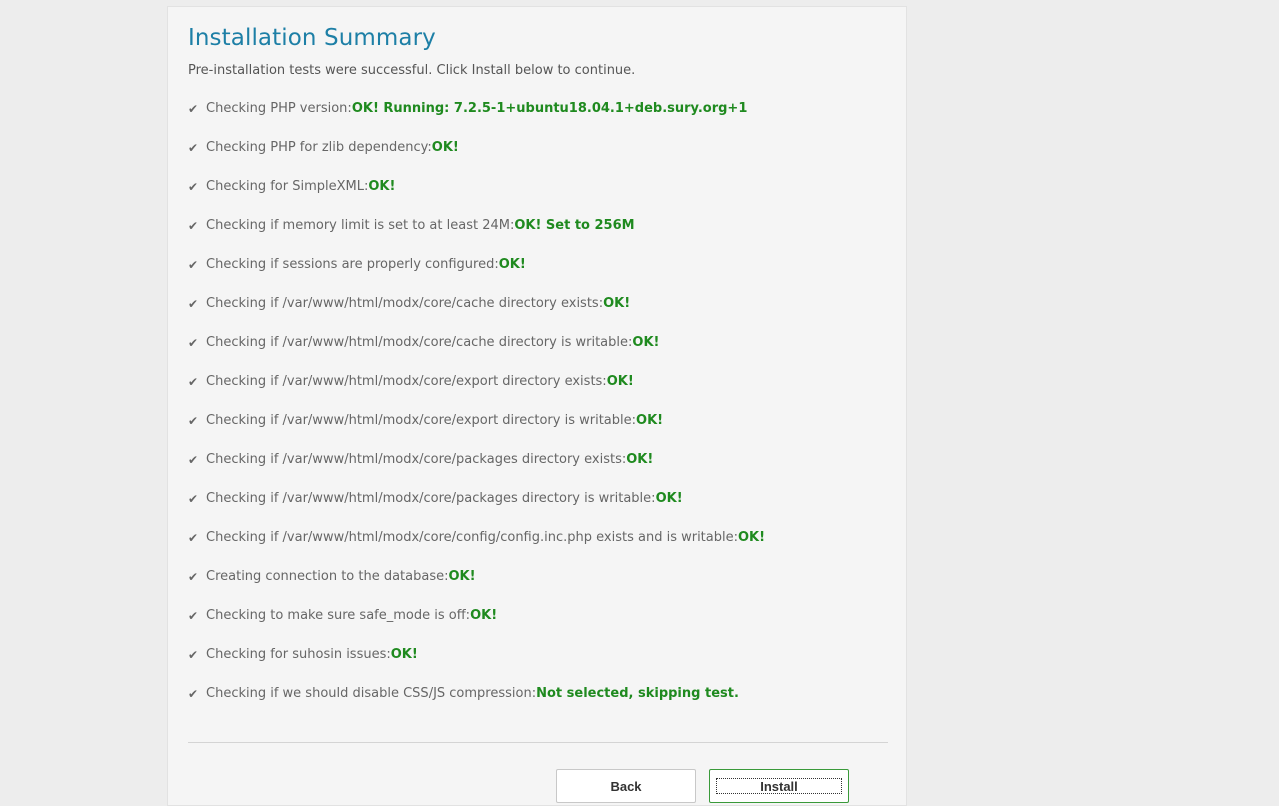 The image size is (1279, 806). I want to click on check-result: Not selected, skipping test., so click(637, 693).